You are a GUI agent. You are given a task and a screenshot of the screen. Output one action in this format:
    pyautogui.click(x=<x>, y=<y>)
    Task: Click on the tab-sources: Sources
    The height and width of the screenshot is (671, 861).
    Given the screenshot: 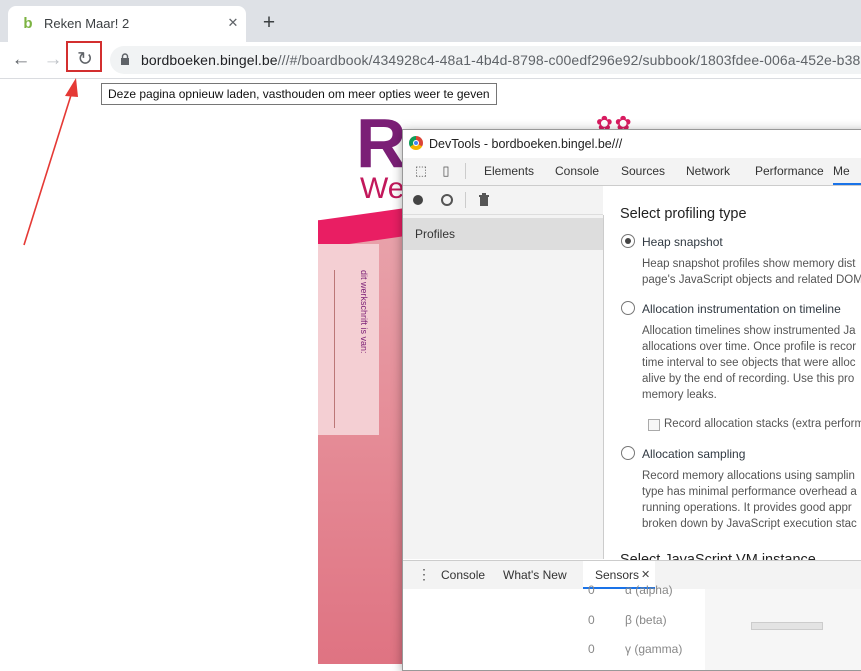 What is the action you would take?
    pyautogui.click(x=643, y=171)
    